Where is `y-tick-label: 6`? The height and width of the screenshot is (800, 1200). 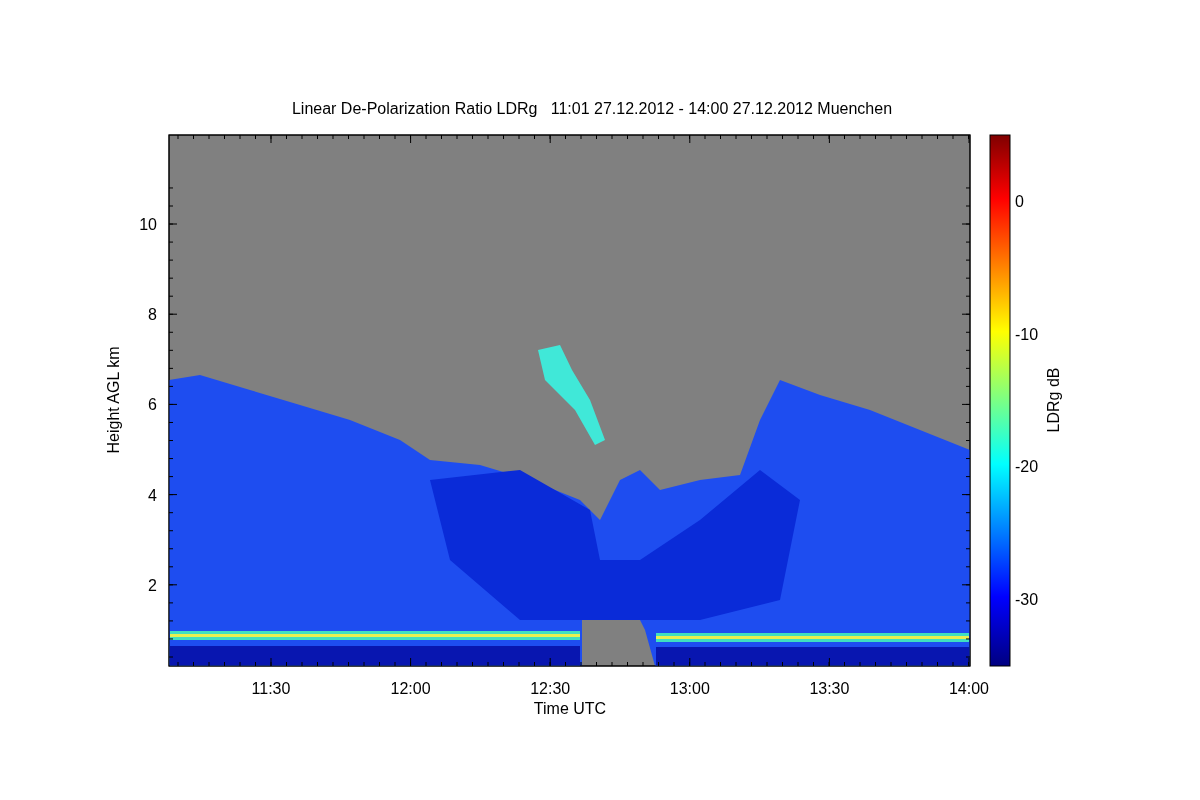
y-tick-label: 6 is located at coordinates (152, 405).